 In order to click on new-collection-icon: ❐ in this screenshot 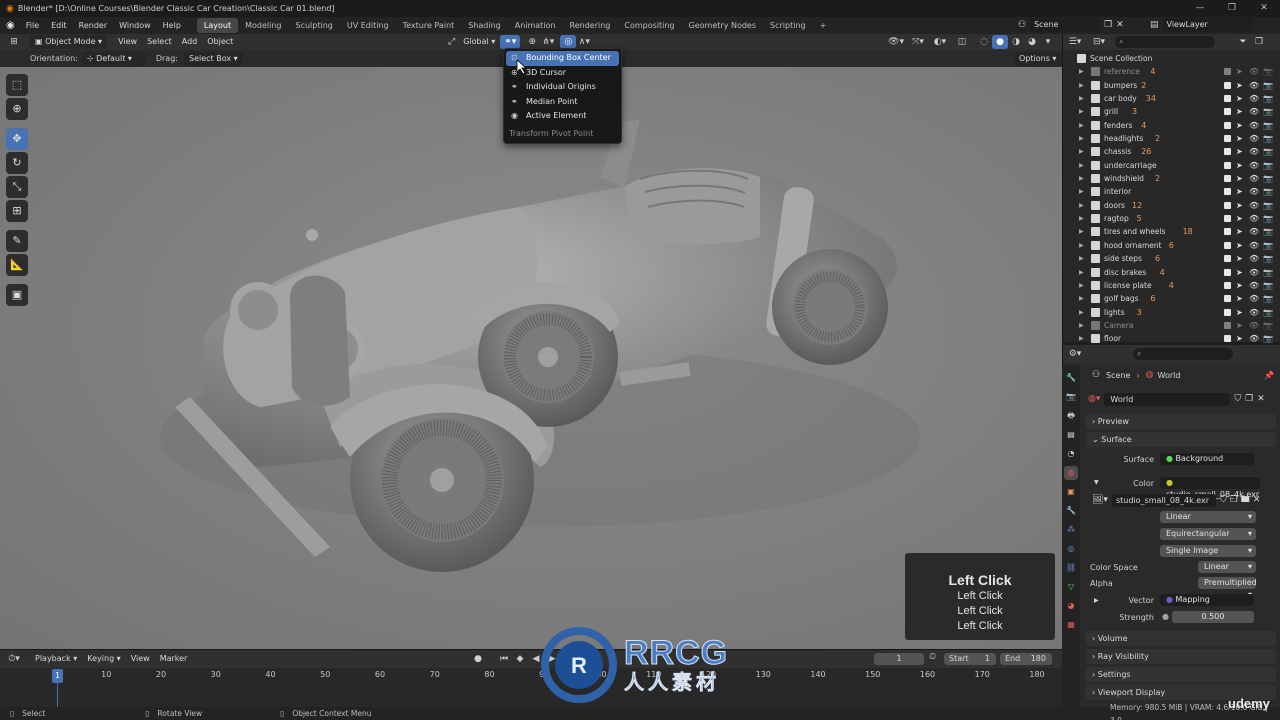, I will do `click(1259, 42)`.